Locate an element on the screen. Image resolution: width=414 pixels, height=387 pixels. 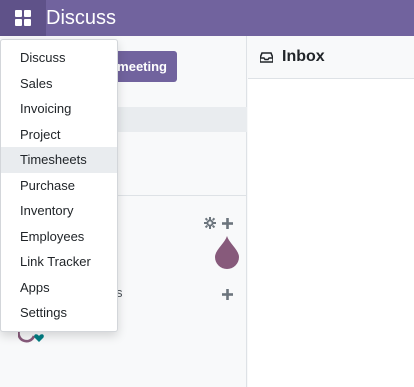
menu-item-sales: Sales is located at coordinates (59, 84).